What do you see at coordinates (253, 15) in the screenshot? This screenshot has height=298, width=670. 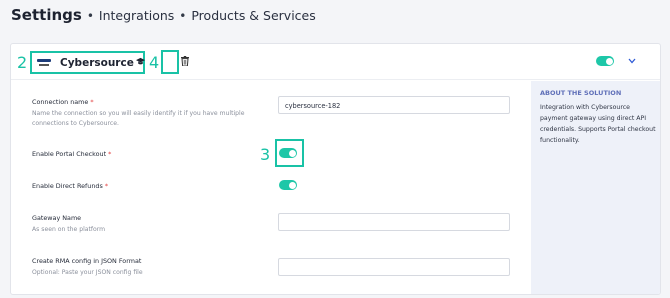 I see `breadcrumb-products-services: Products & Services` at bounding box center [253, 15].